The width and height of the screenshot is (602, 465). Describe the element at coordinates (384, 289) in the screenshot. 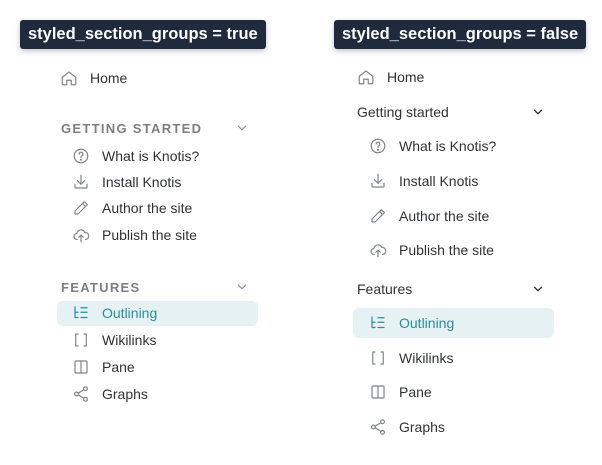

I see `section-title-features: Features` at that location.